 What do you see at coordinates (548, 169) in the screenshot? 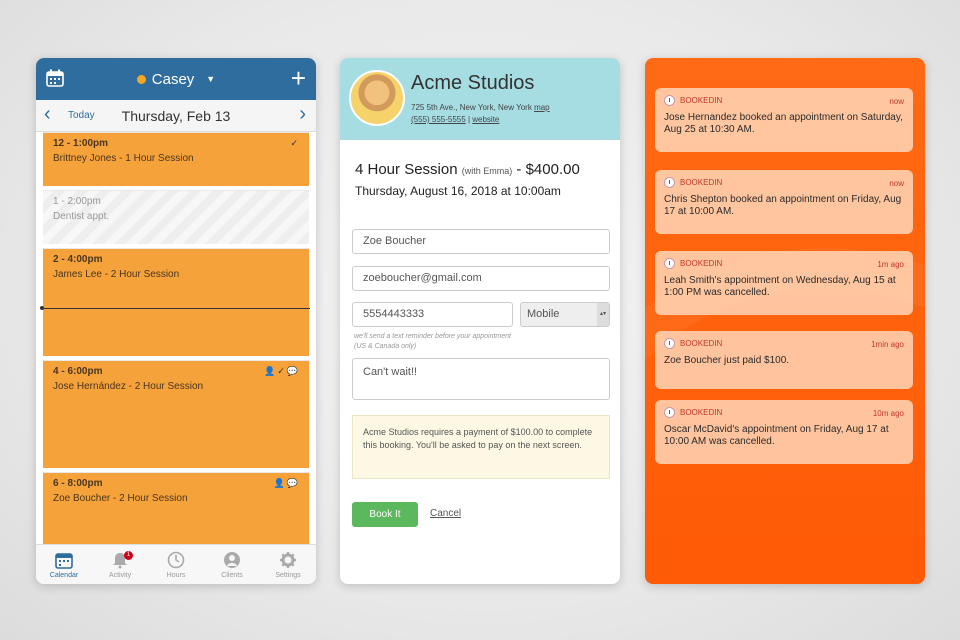
I see `session-price: - $400.00` at bounding box center [548, 169].